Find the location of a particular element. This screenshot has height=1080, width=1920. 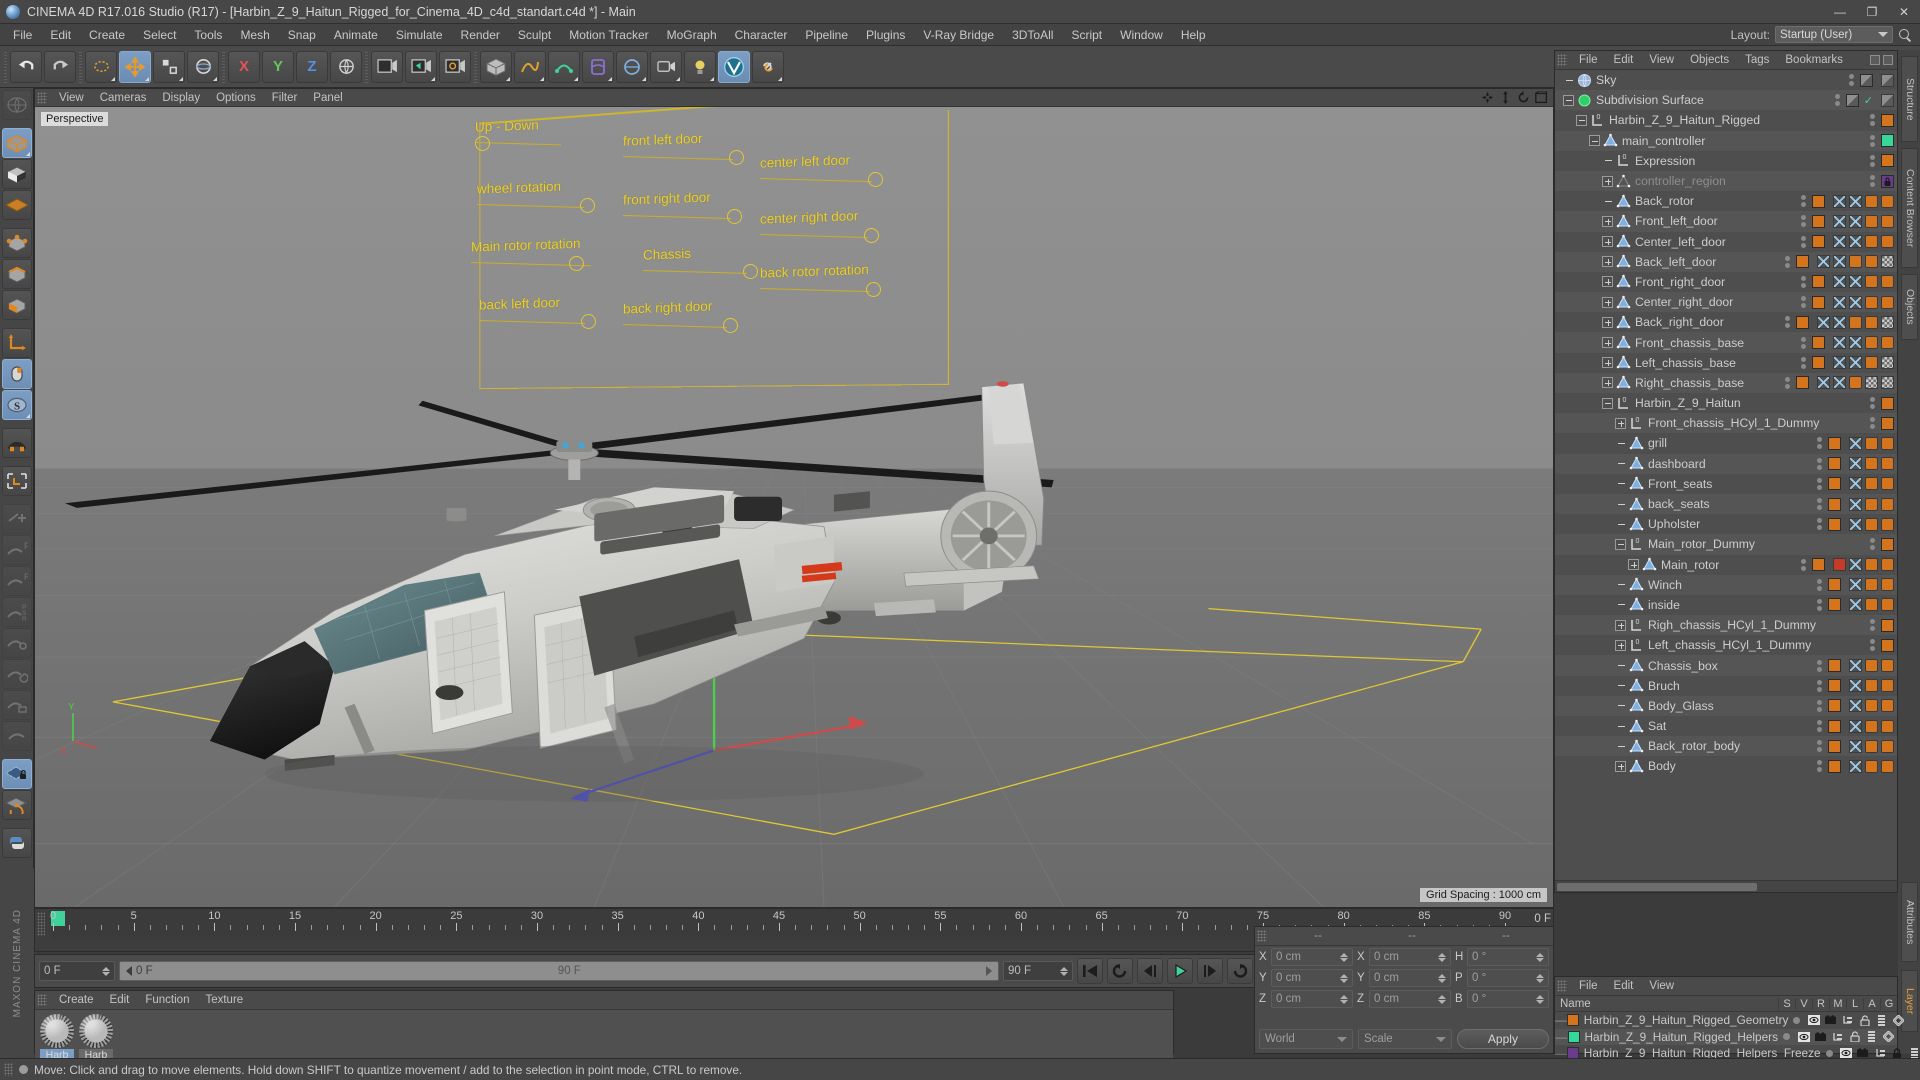

object-tree-row: Right_chassis_base is located at coordinates (1726, 382).